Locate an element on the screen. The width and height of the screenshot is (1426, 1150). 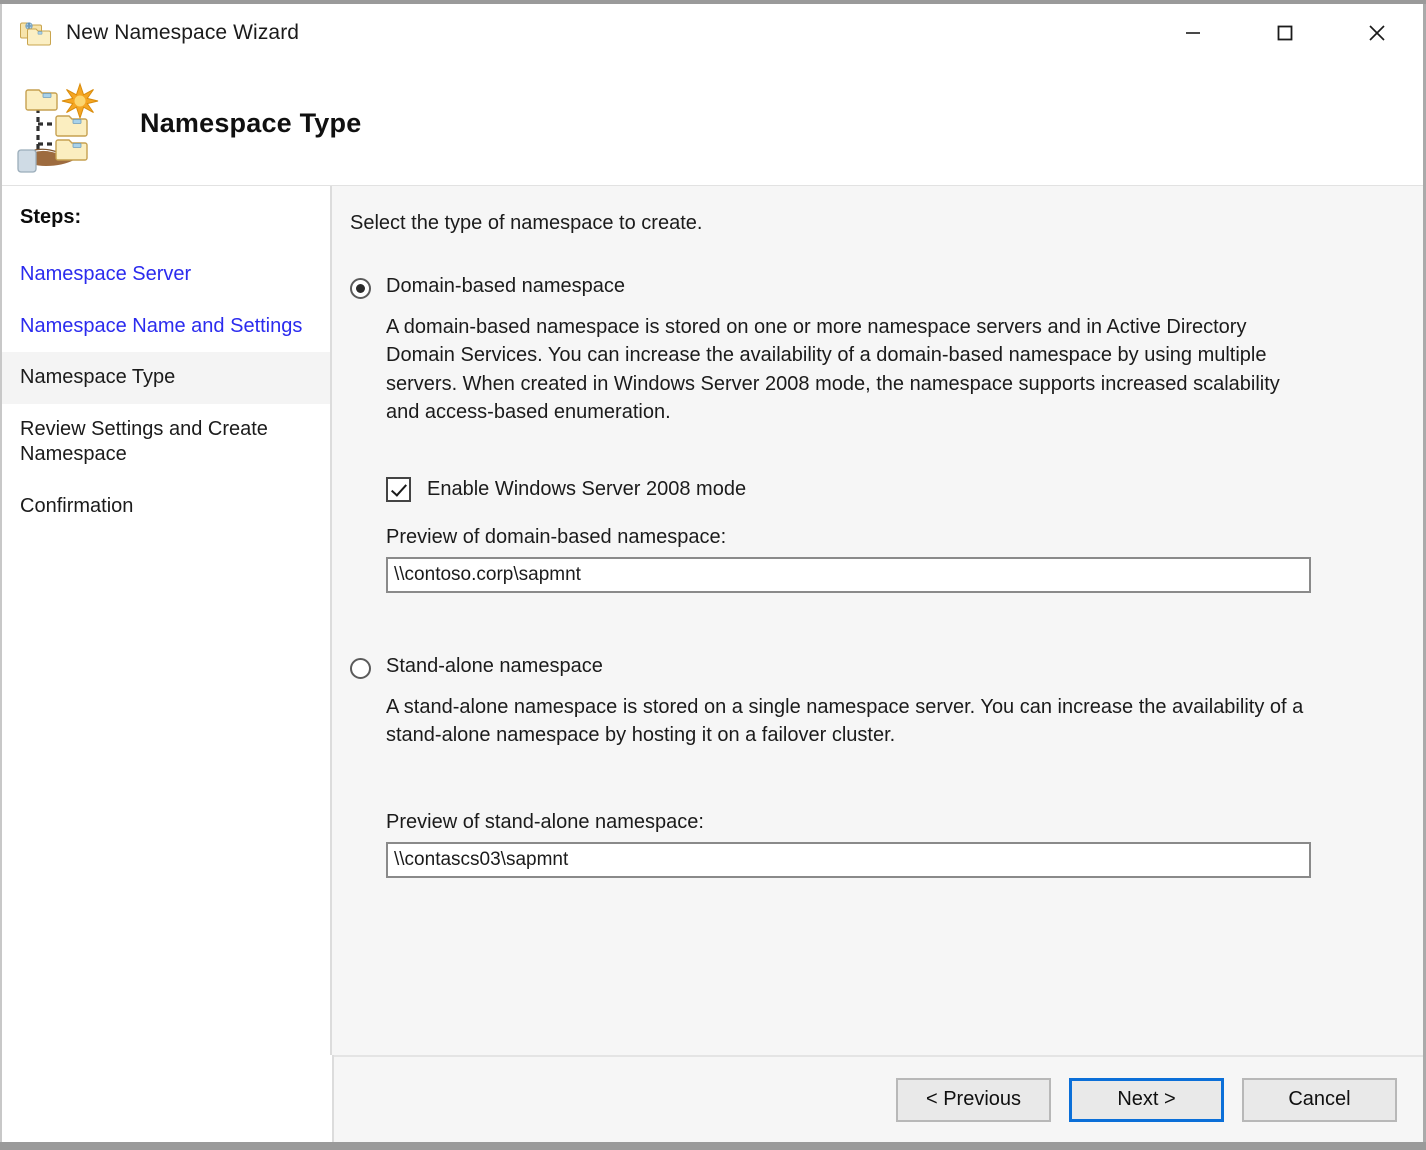
radio-label-domain-based: Domain-based namespace is located at coordinates (505, 286).